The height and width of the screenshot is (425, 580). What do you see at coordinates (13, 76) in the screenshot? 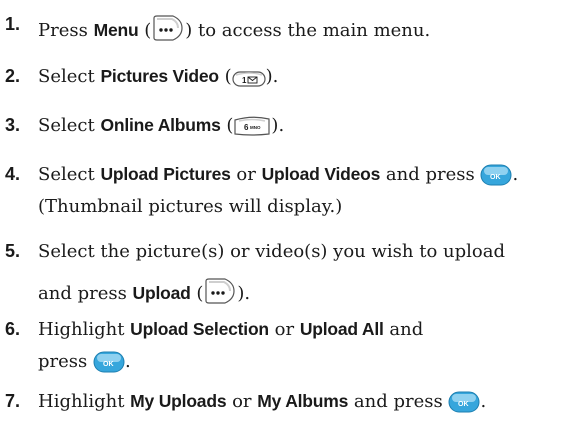
I see `step-number: 2.` at bounding box center [13, 76].